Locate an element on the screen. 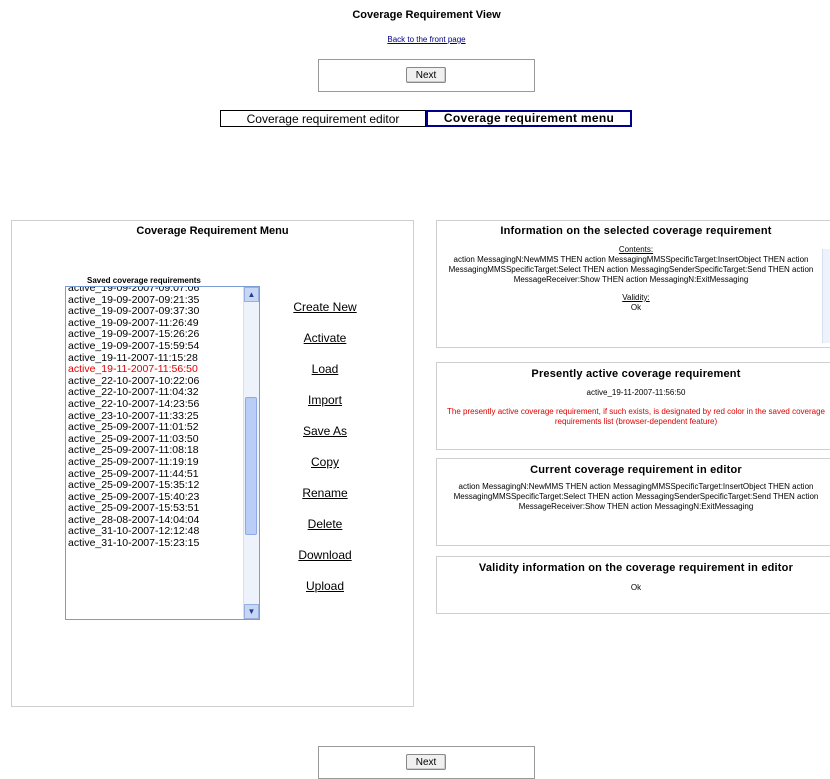 The image size is (830, 779). load-link: Load is located at coordinates (325, 369).